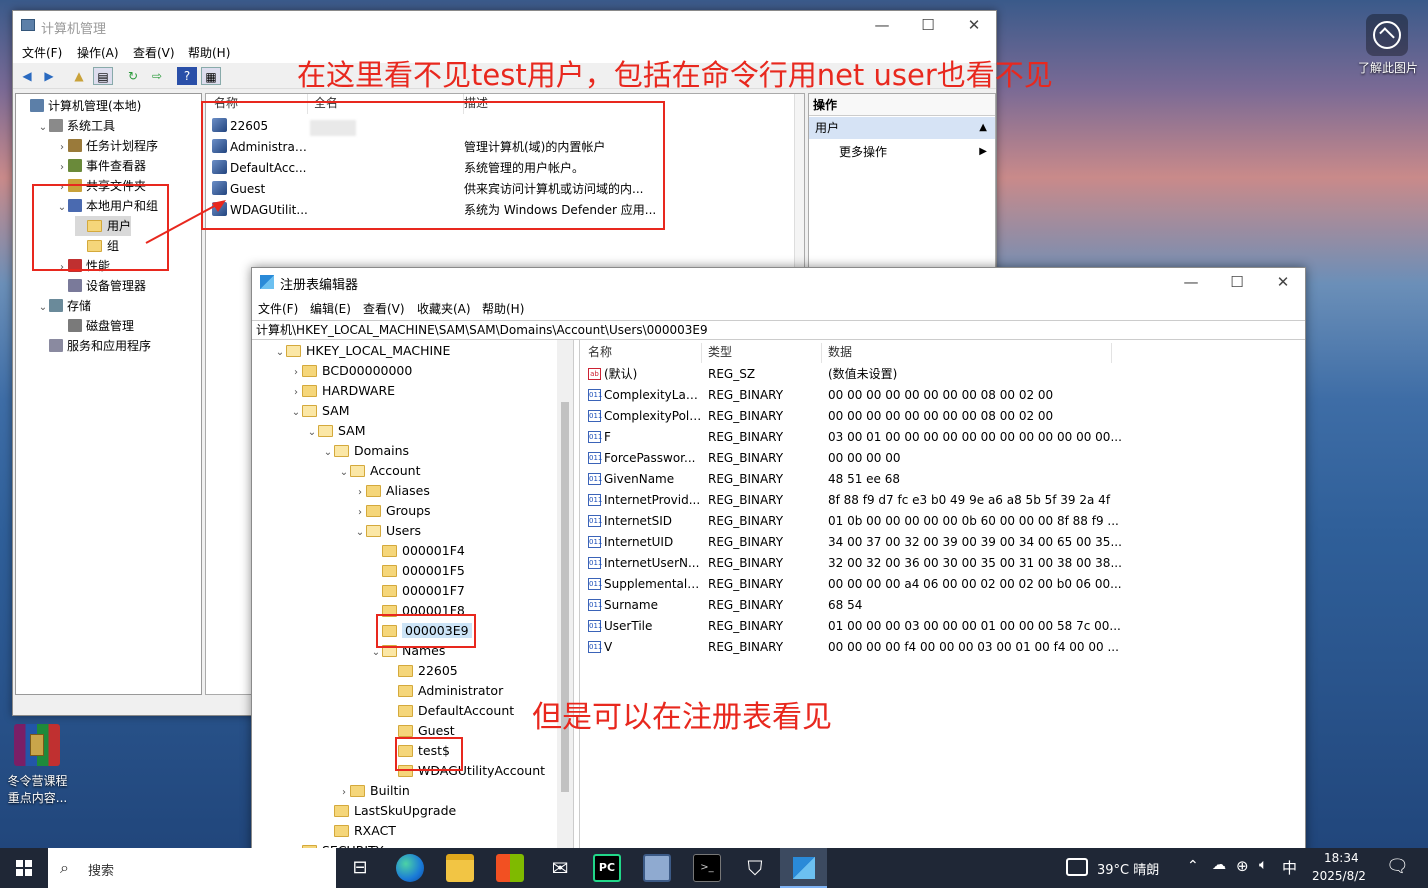 Image resolution: width=1428 pixels, height=888 pixels. I want to click on language-globe-icon: ⊕, so click(1242, 866).